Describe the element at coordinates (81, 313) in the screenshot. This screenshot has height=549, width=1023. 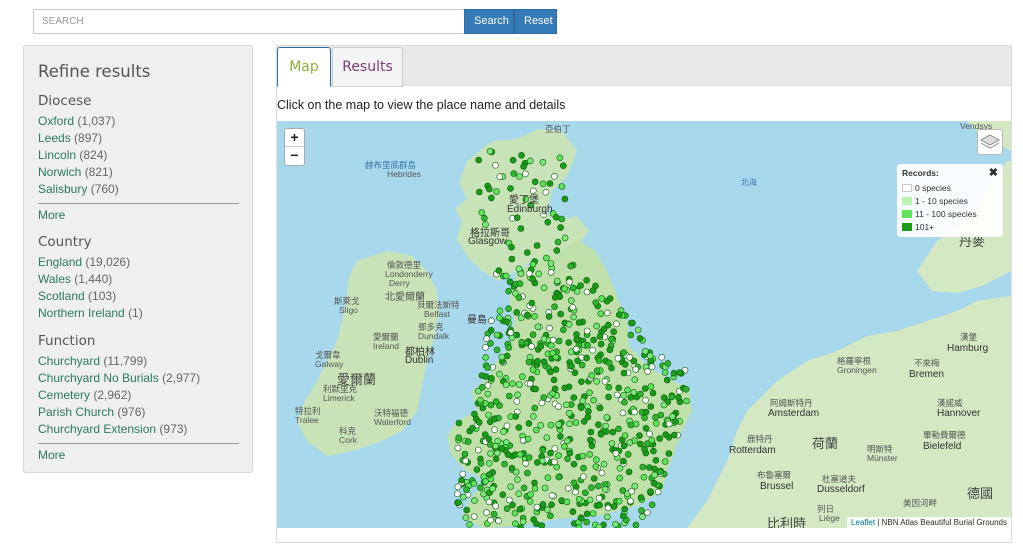
I see `facet-link-northern-ireland: Northern Ireland` at that location.